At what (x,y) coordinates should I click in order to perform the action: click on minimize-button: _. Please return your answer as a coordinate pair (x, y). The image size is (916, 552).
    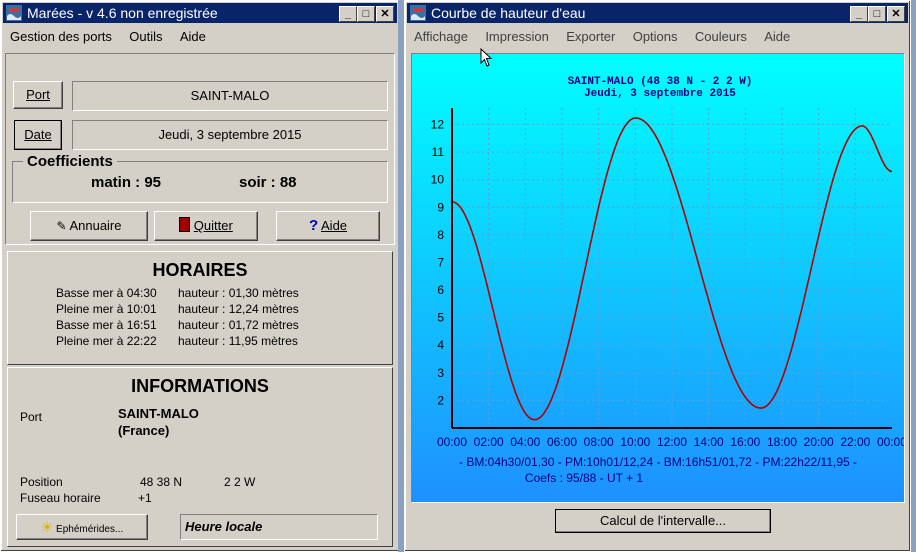
    Looking at the image, I should click on (348, 14).